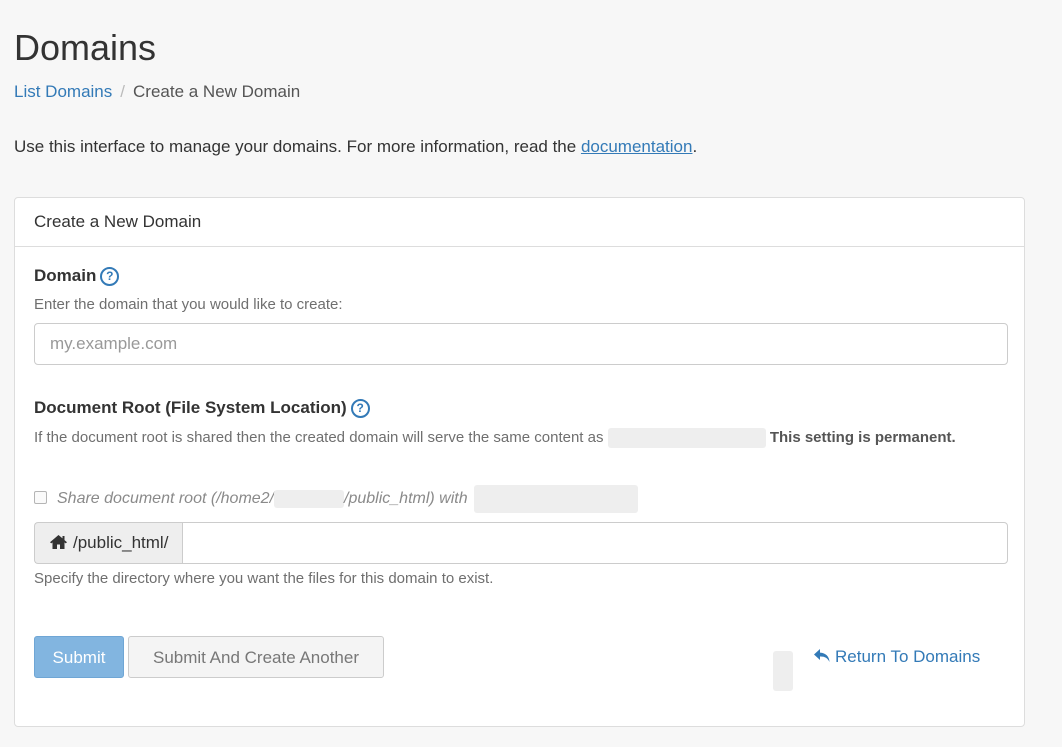 The image size is (1062, 747). I want to click on share-document-root-prefix: Share document root (/home2/, so click(166, 499).